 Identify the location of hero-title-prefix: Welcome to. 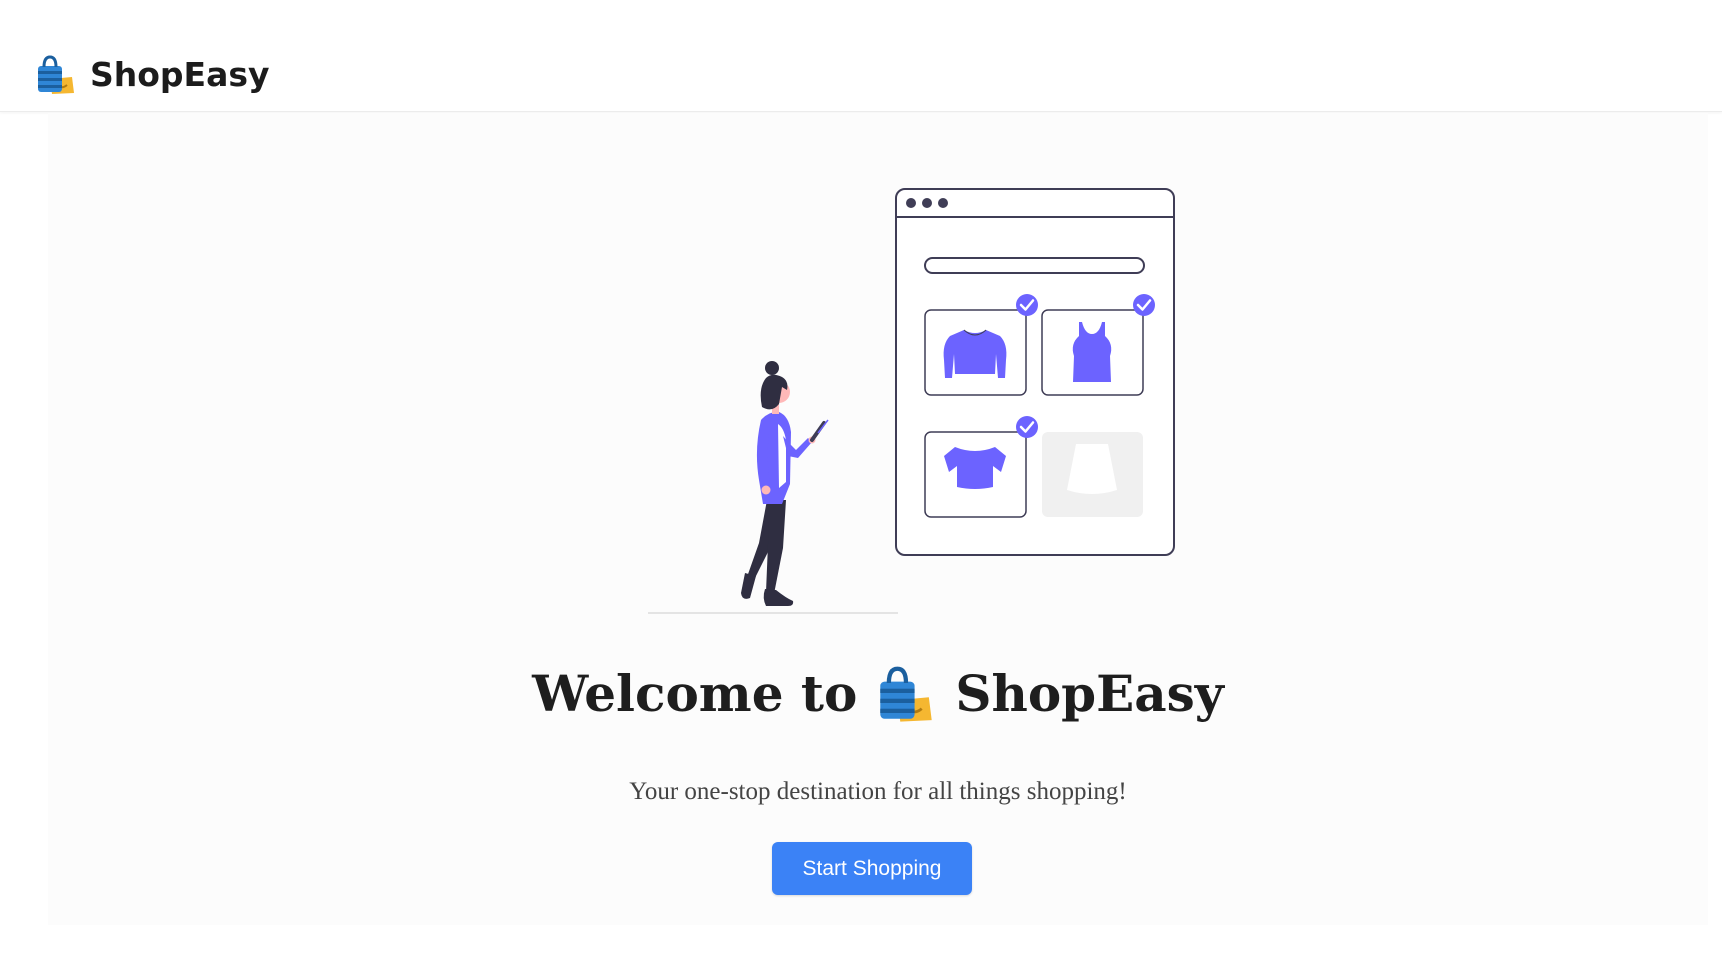
(695, 693).